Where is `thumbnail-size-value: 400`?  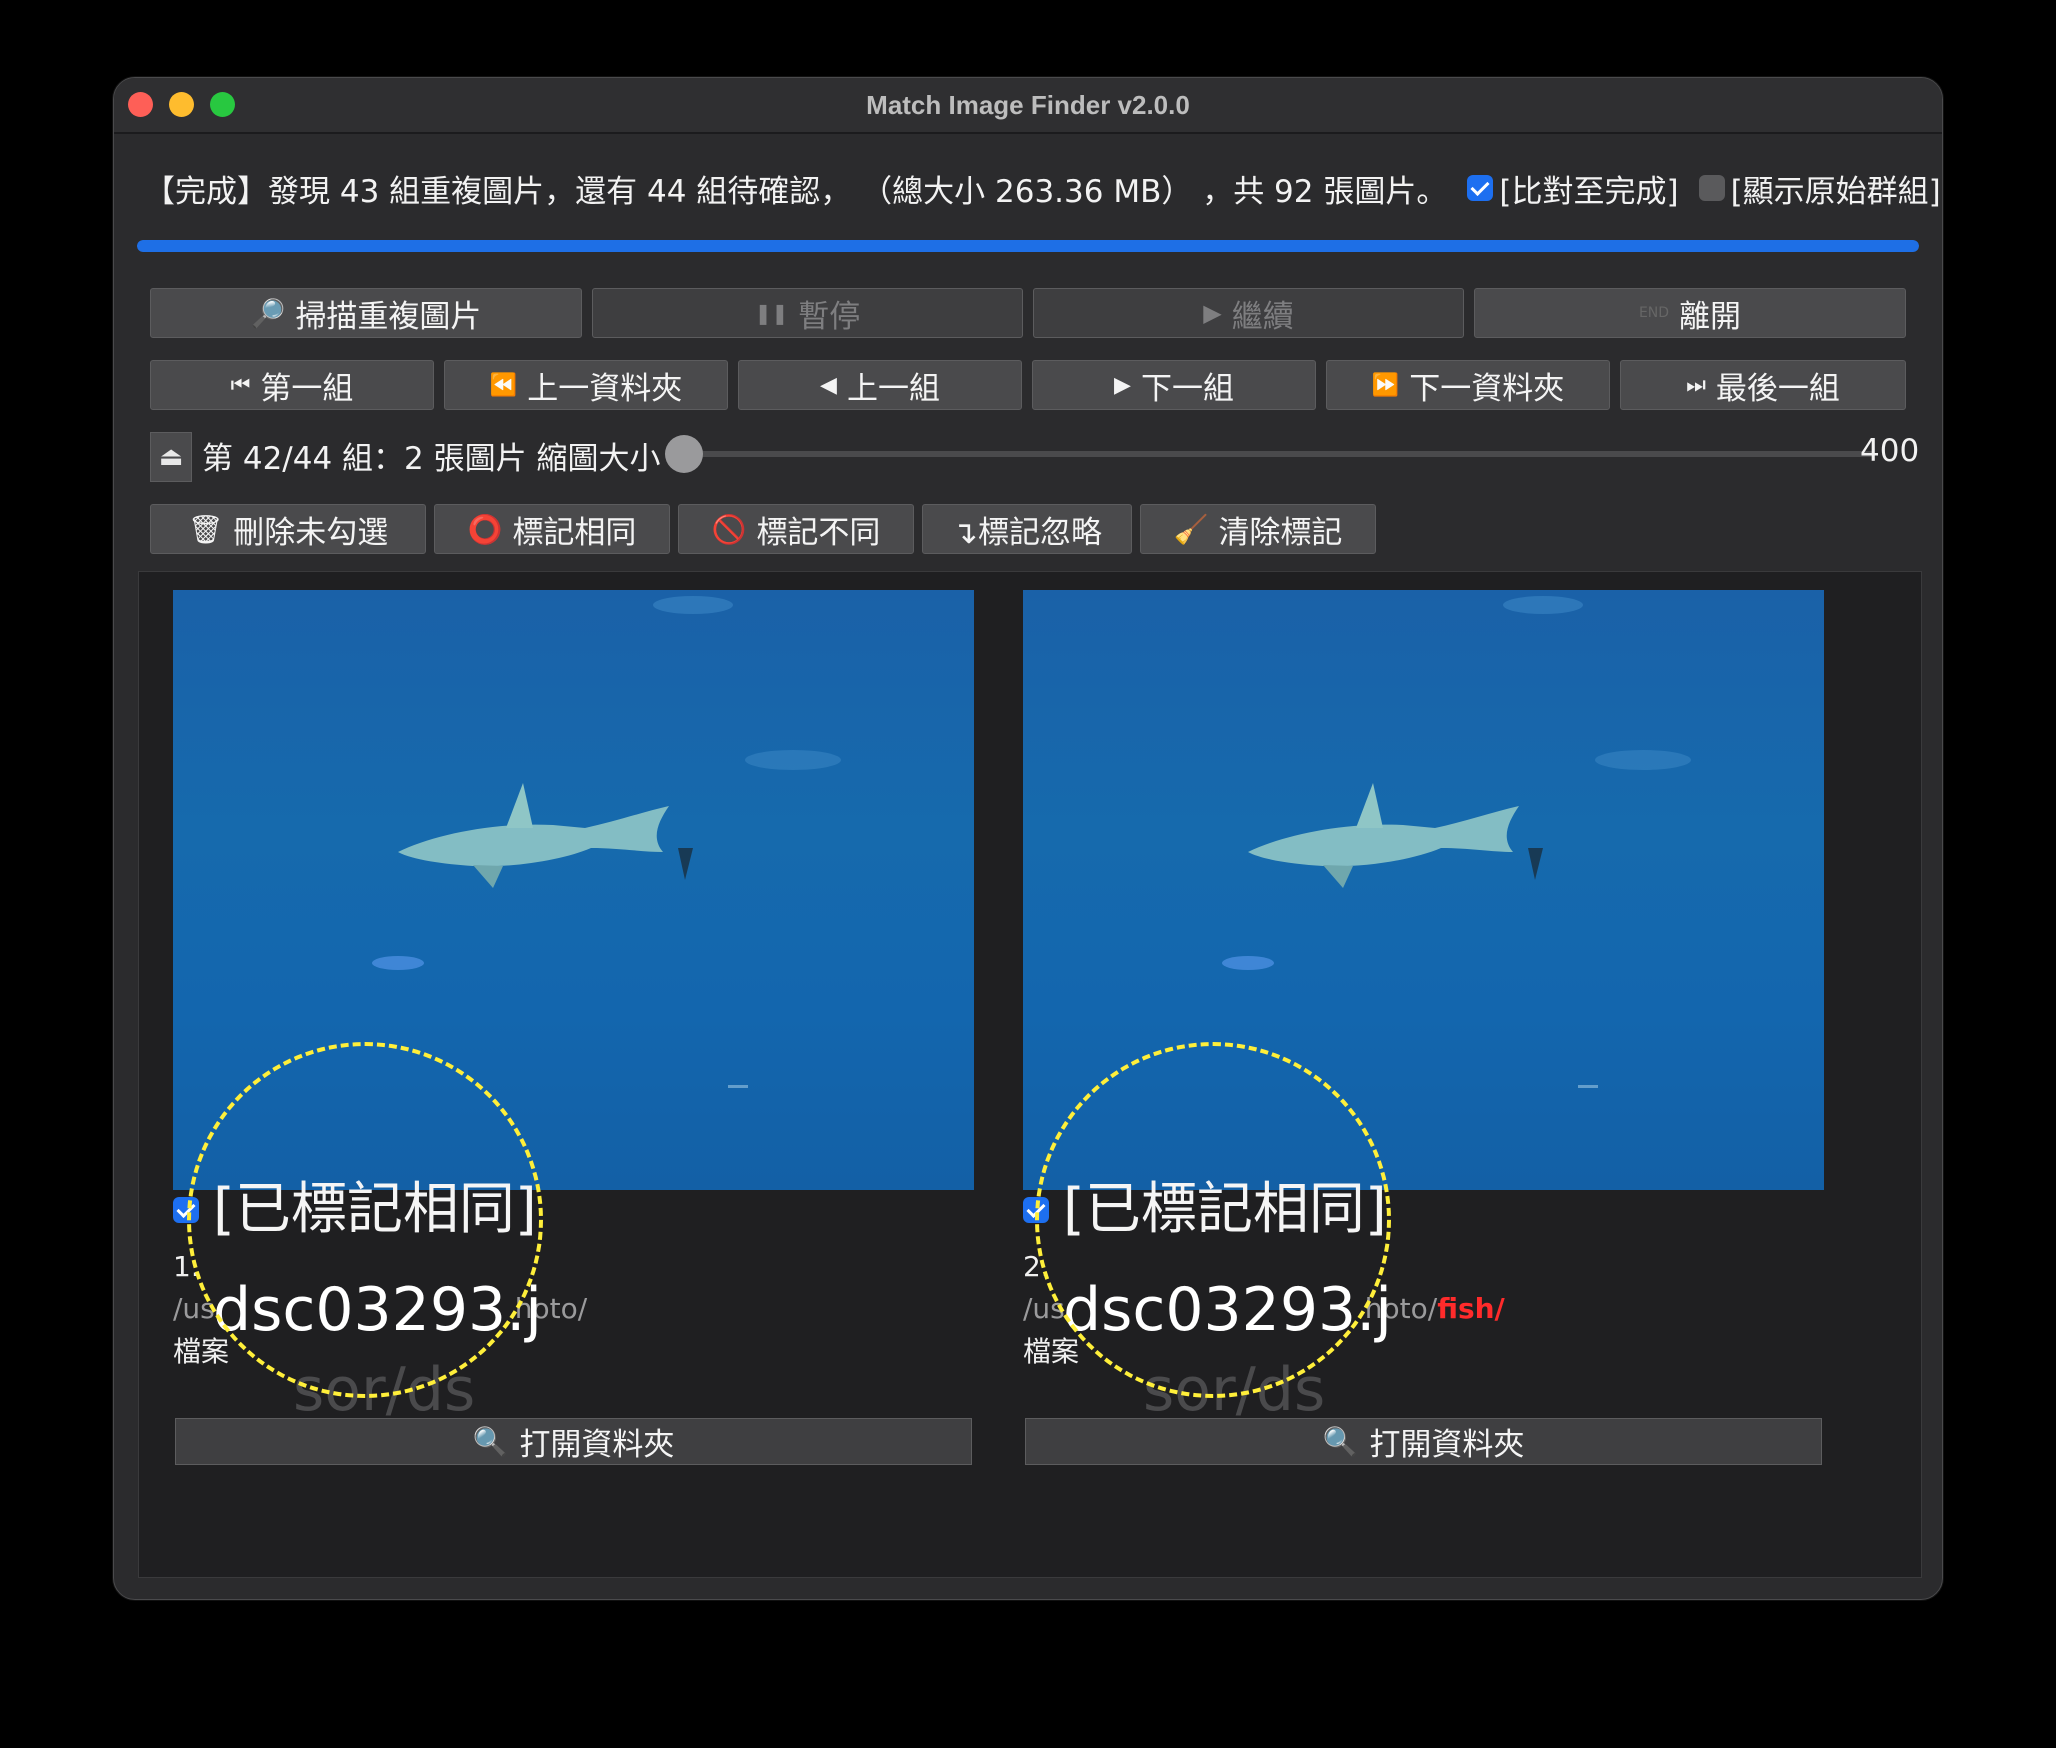
thumbnail-size-value: 400 is located at coordinates (1890, 451).